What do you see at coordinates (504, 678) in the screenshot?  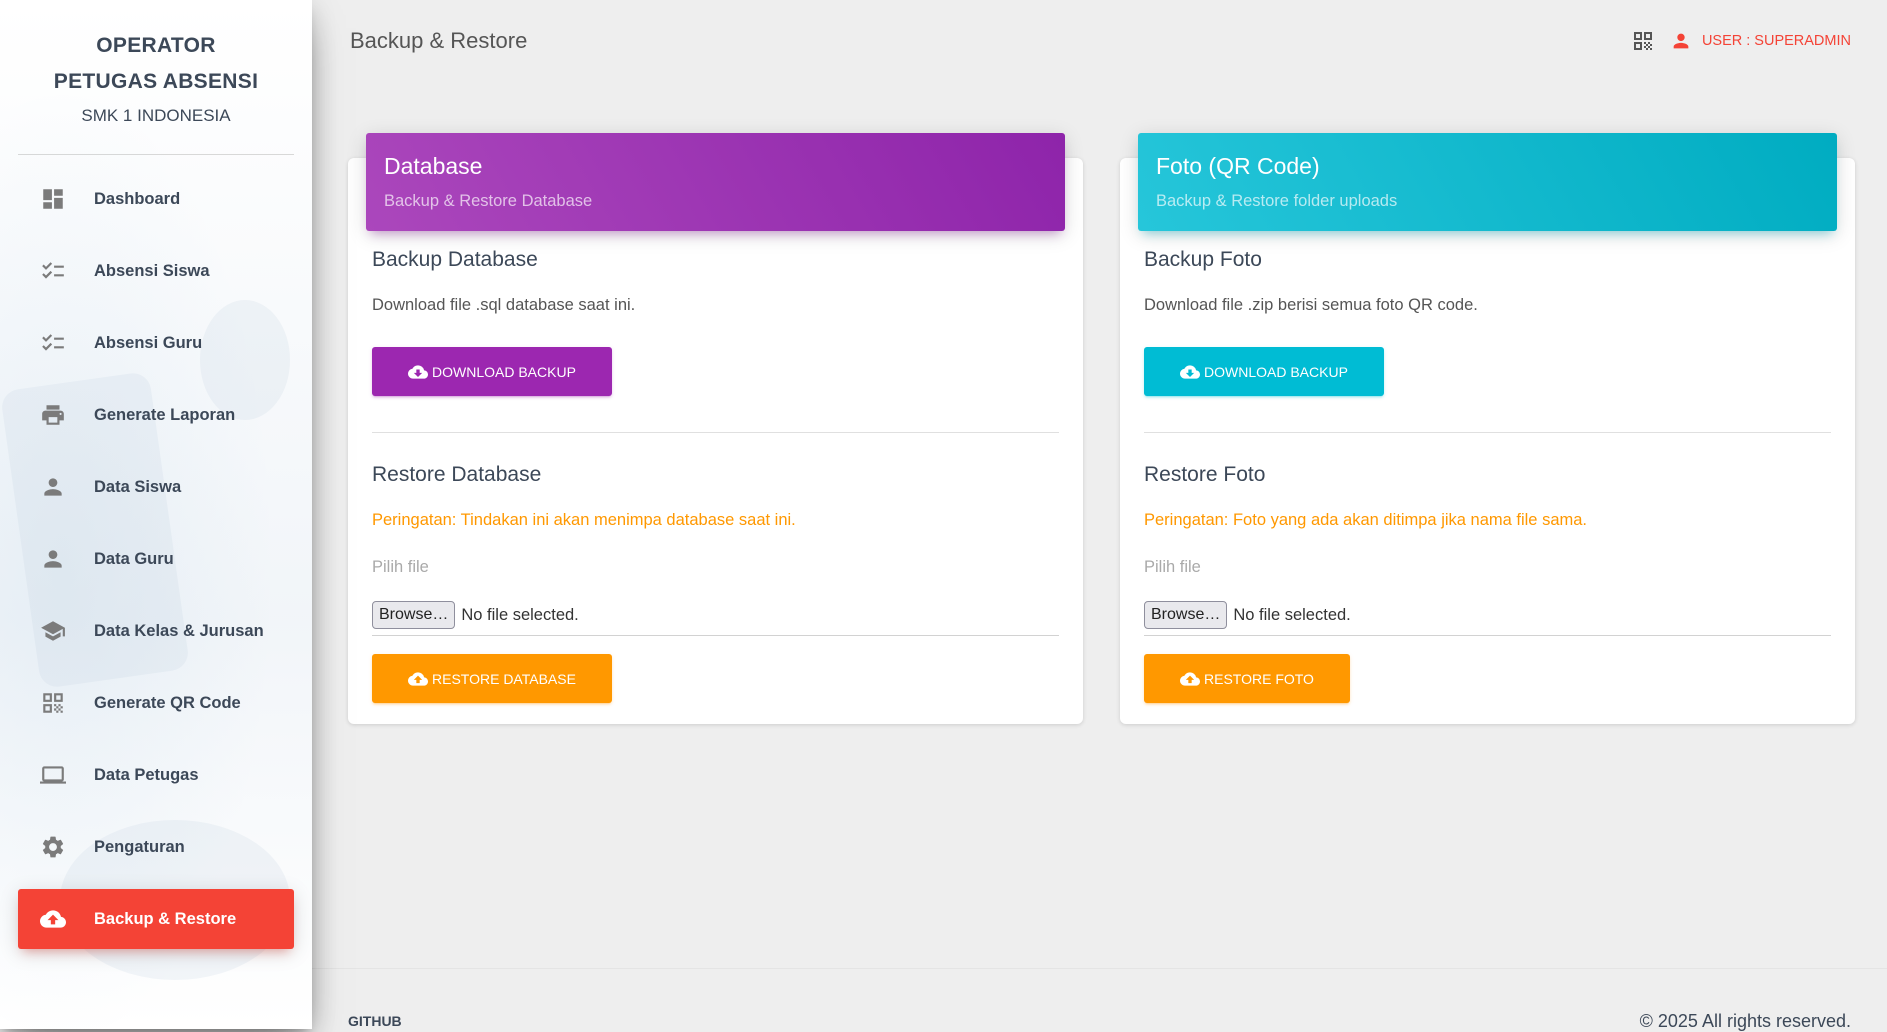 I see `button-label: RESTORE DATABASE` at bounding box center [504, 678].